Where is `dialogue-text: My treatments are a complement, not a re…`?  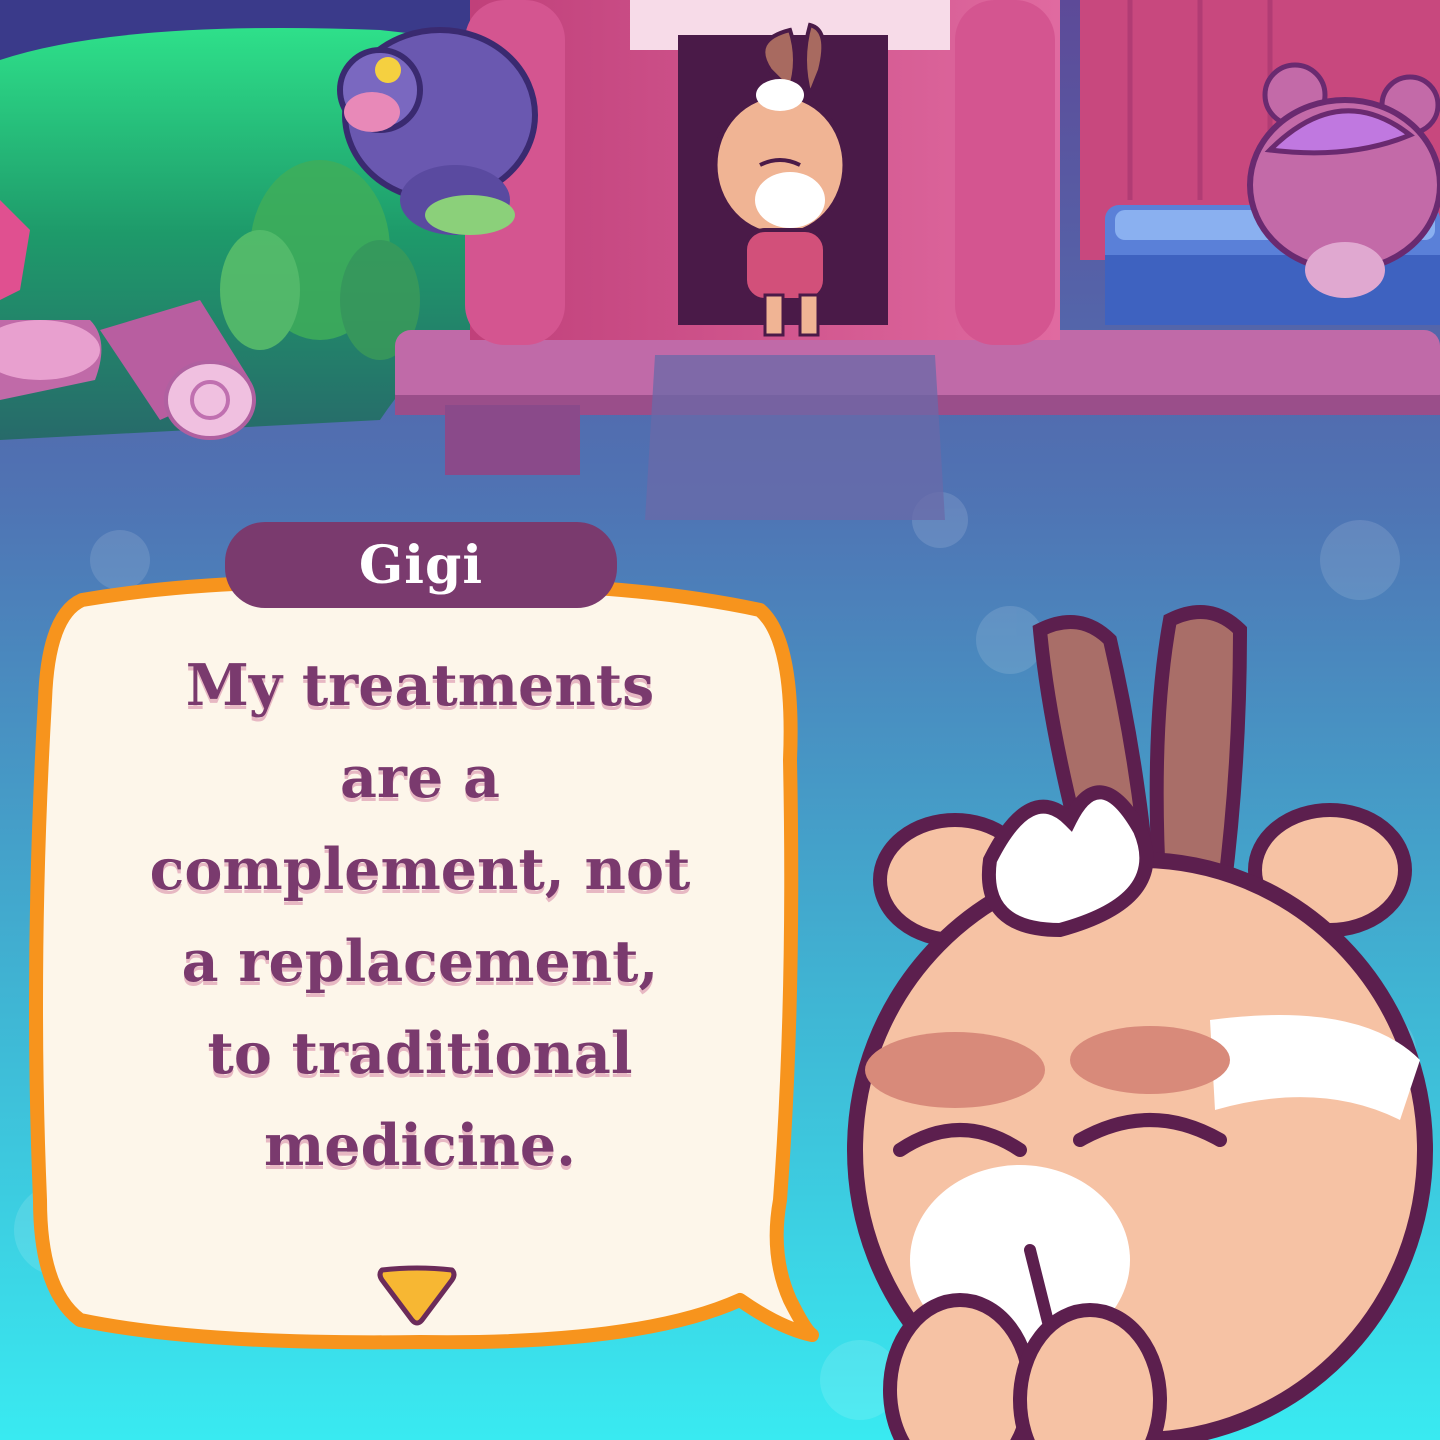 dialogue-text: My treatments are a complement, not a re… is located at coordinates (420, 915).